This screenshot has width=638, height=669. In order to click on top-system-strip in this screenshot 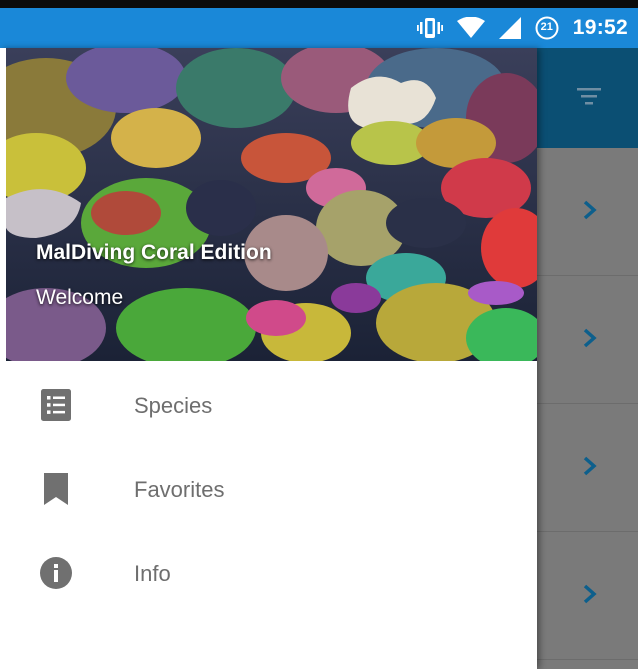, I will do `click(319, 4)`.